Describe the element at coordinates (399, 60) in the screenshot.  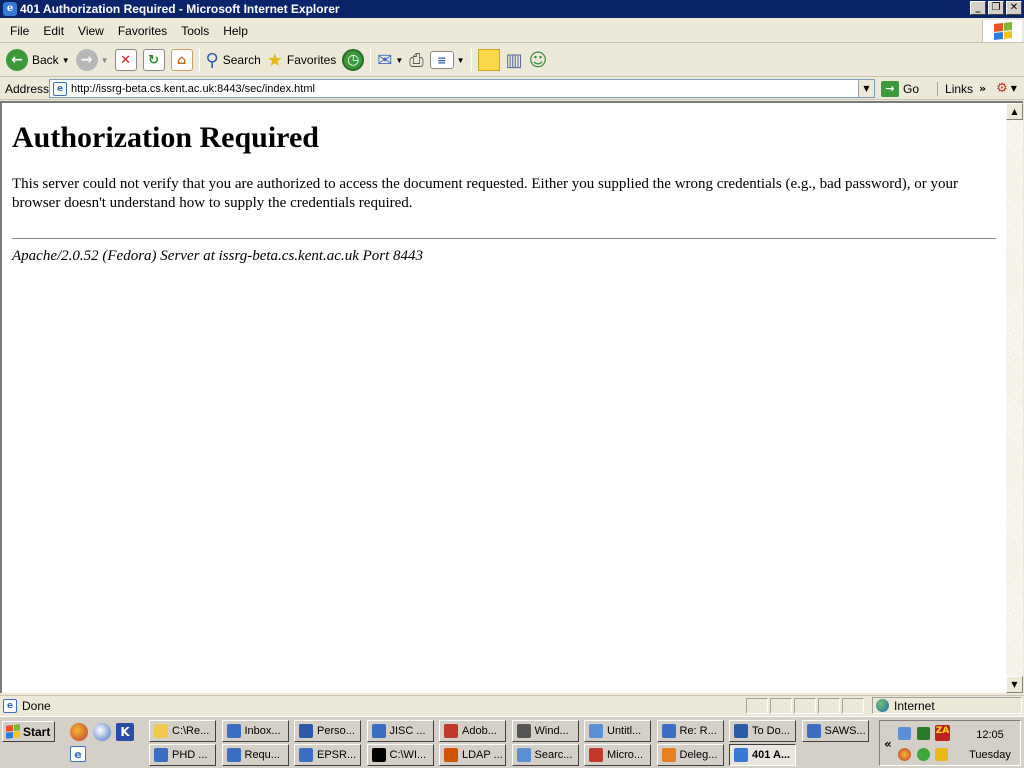
I see `mail-dropdown-icon: ▼` at that location.